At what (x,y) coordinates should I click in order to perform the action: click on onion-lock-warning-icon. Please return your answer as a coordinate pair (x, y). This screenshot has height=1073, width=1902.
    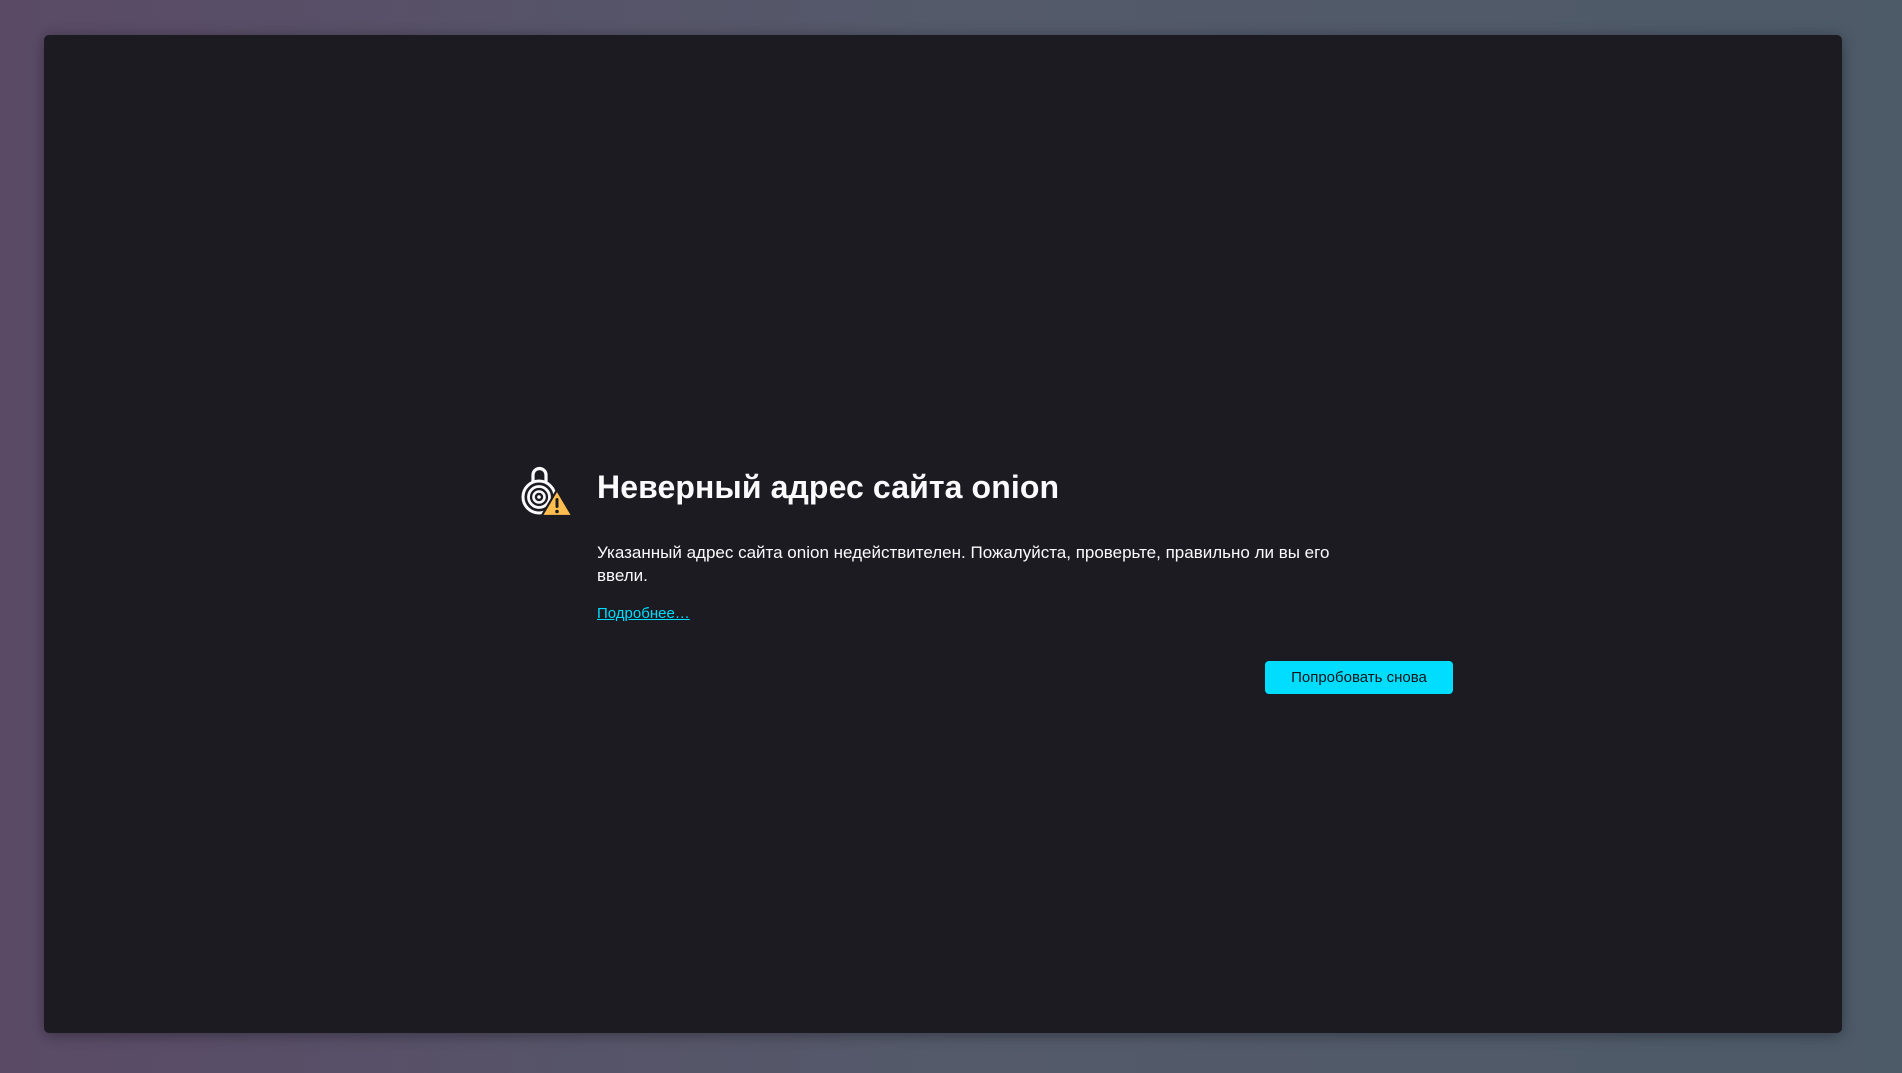
    Looking at the image, I should click on (546, 491).